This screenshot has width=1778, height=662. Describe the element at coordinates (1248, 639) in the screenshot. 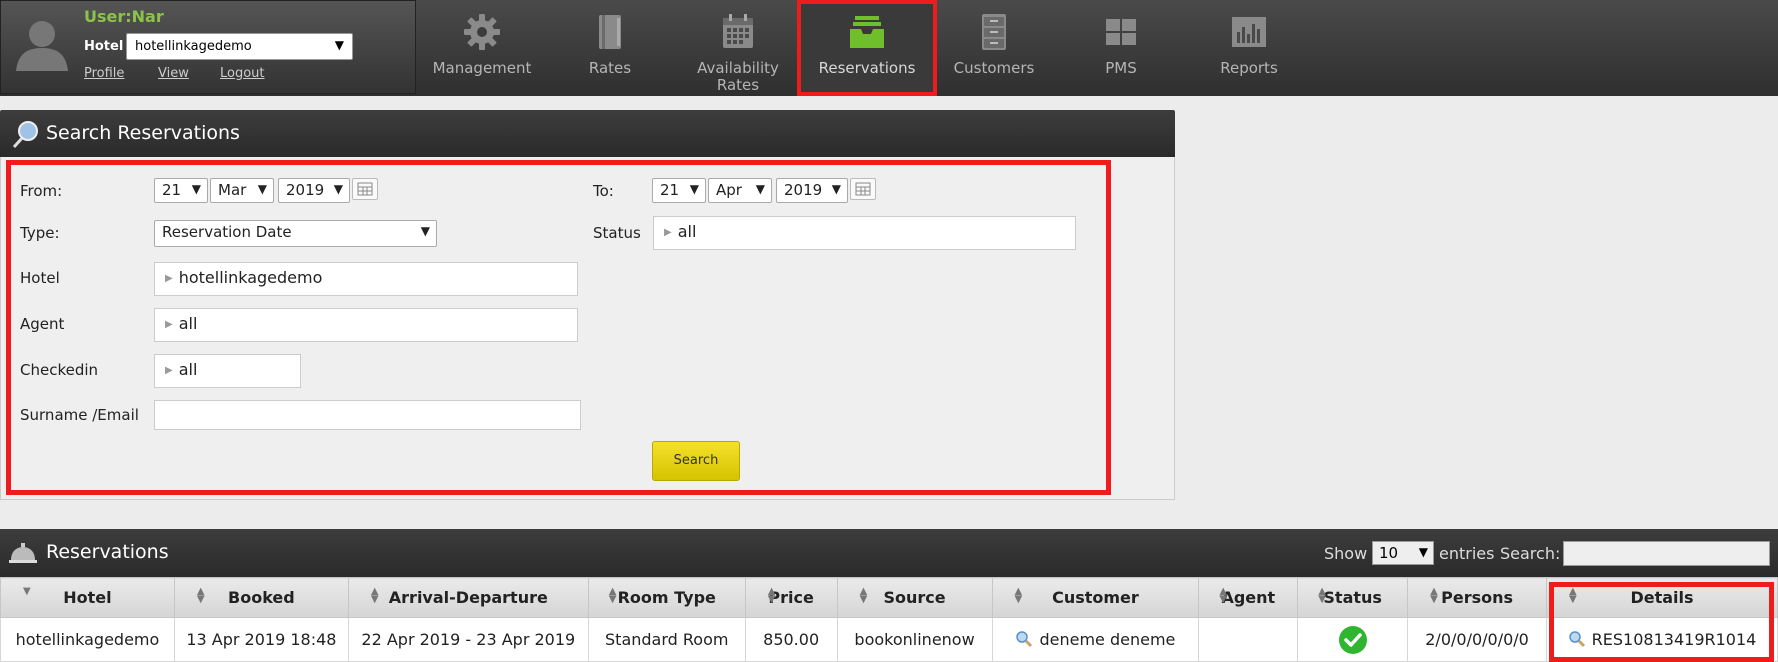

I see `cell-agent` at that location.